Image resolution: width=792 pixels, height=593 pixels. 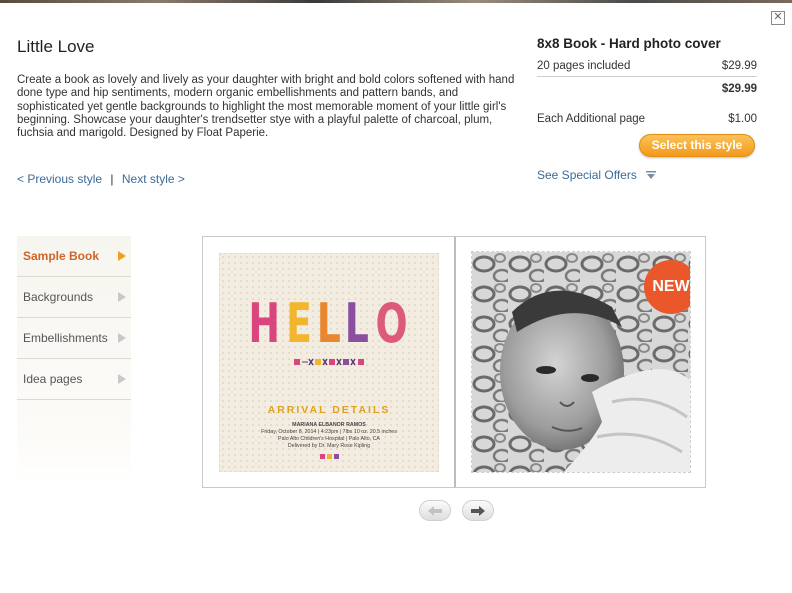 I want to click on arrow-left-icon, so click(x=435, y=510).